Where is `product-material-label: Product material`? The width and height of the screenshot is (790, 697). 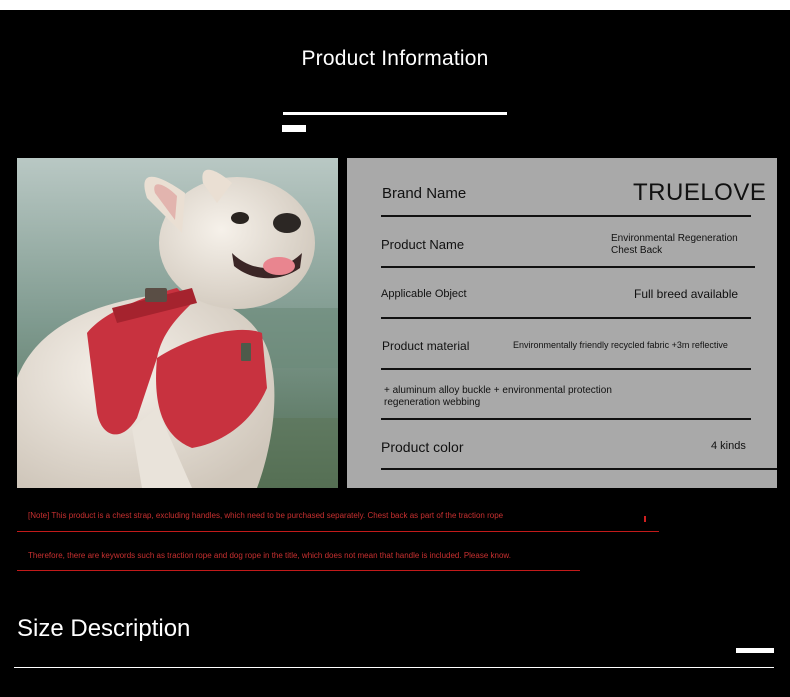
product-material-label: Product material is located at coordinates (426, 346).